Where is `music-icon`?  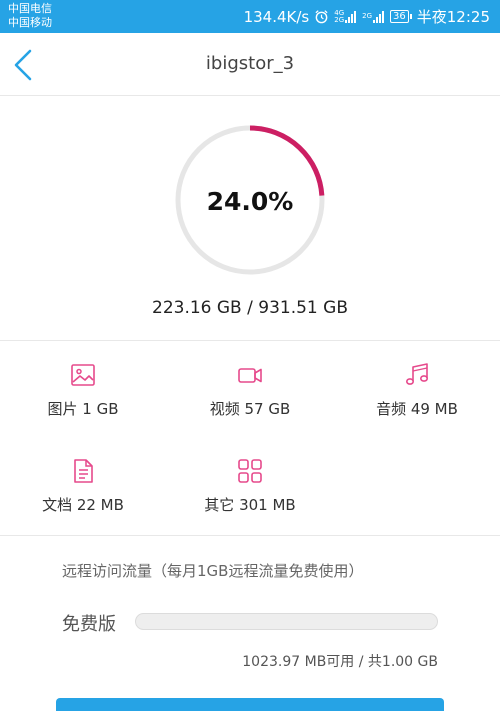
music-icon is located at coordinates (416, 374).